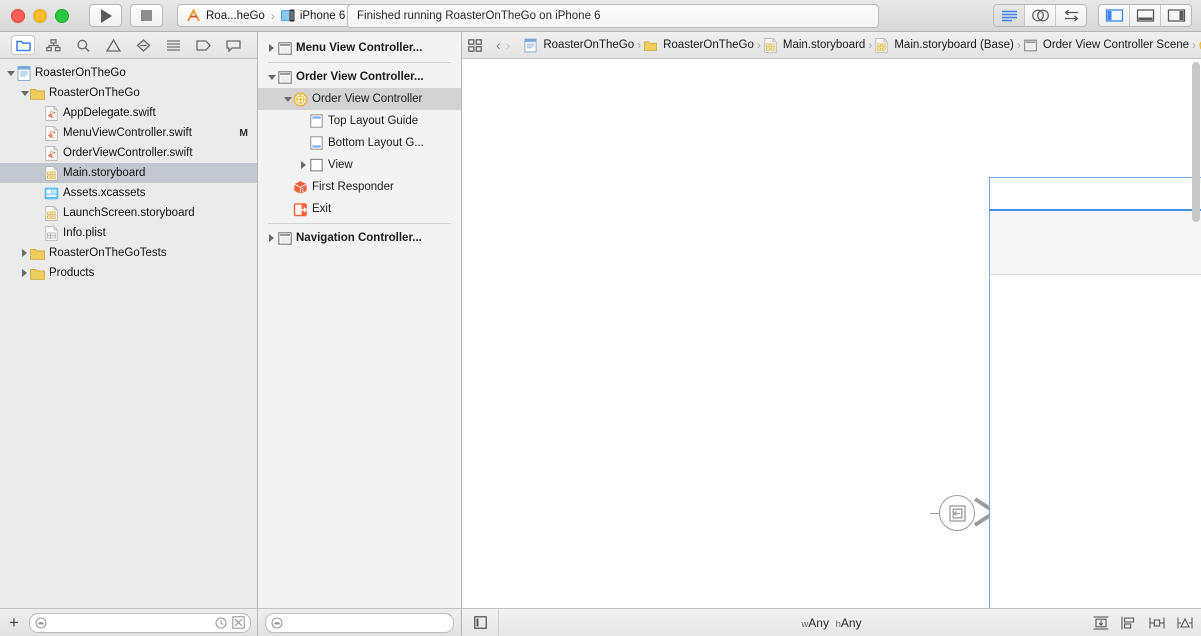 This screenshot has width=1201, height=636. I want to click on breadcrumb-item: Main.storyboard, so click(814, 45).